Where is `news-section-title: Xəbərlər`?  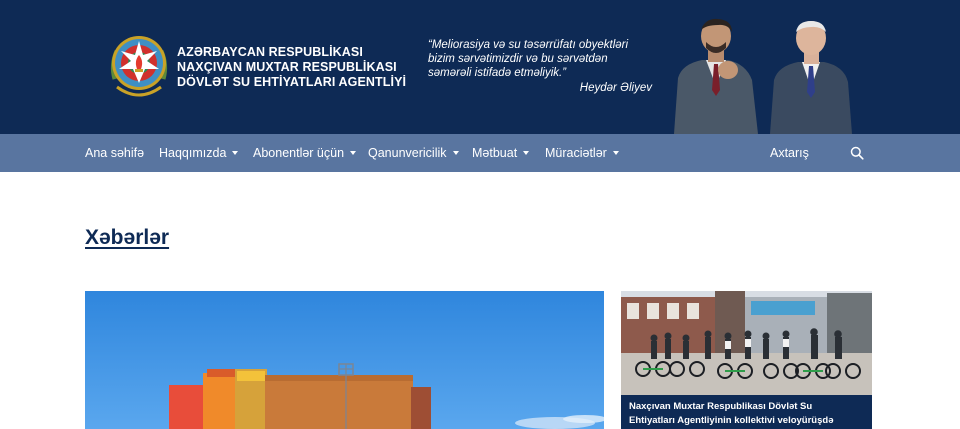 news-section-title: Xəbərlər is located at coordinates (127, 238).